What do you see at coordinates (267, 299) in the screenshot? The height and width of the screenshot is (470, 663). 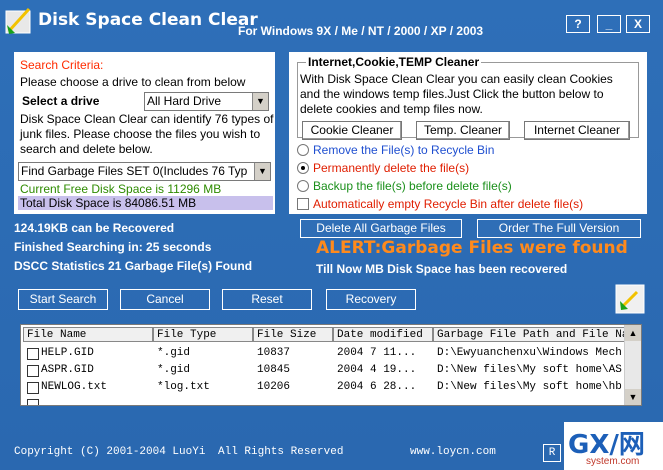 I see `reset-button: Reset` at bounding box center [267, 299].